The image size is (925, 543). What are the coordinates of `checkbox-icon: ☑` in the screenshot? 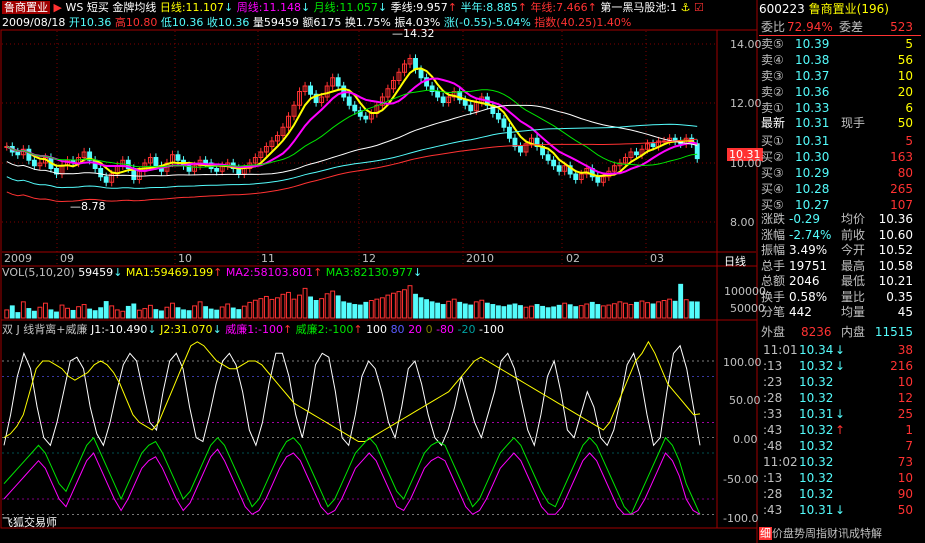 It's located at (699, 7).